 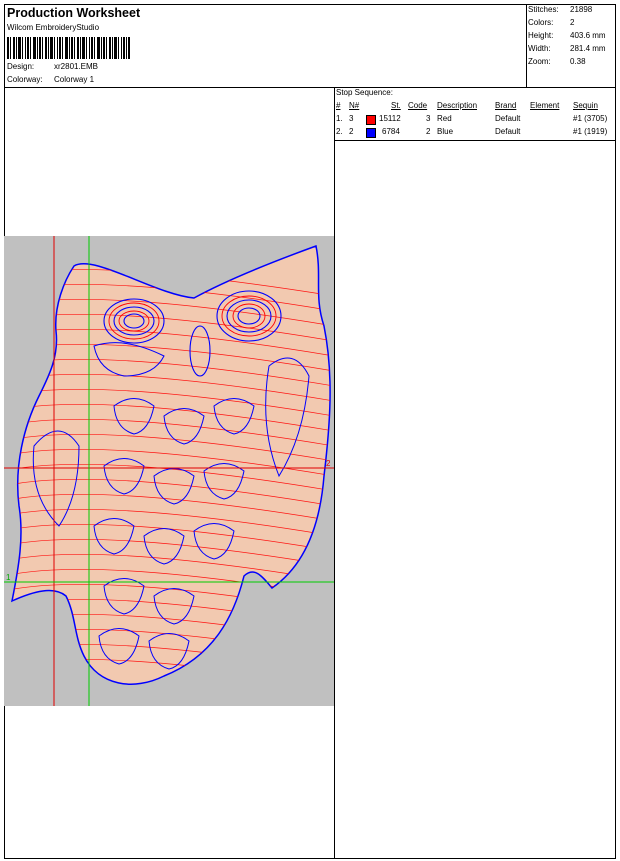 What do you see at coordinates (543, 9) in the screenshot?
I see `stat-label: Stitches:` at bounding box center [543, 9].